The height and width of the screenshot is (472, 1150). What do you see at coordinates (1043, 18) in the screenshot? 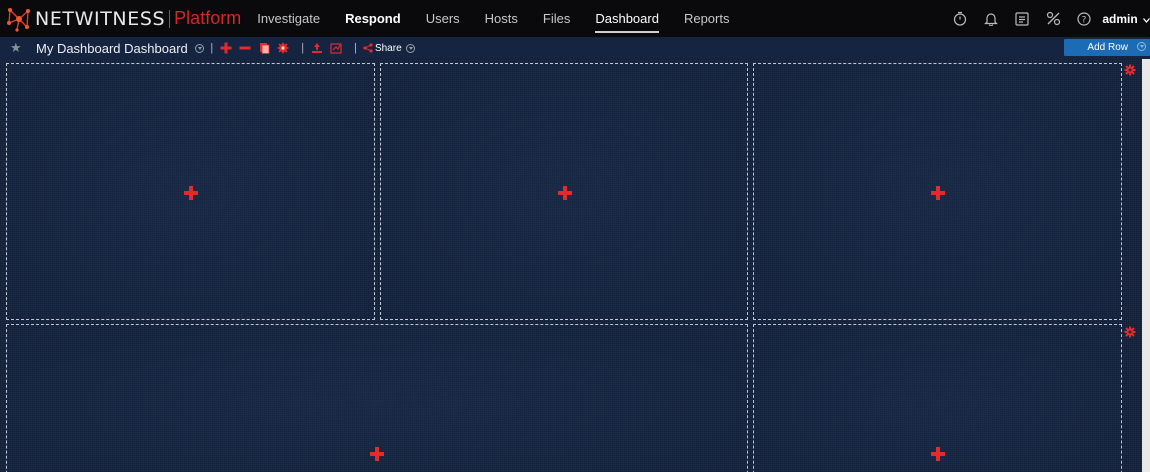
I see `nav-utilities: ? admin` at bounding box center [1043, 18].